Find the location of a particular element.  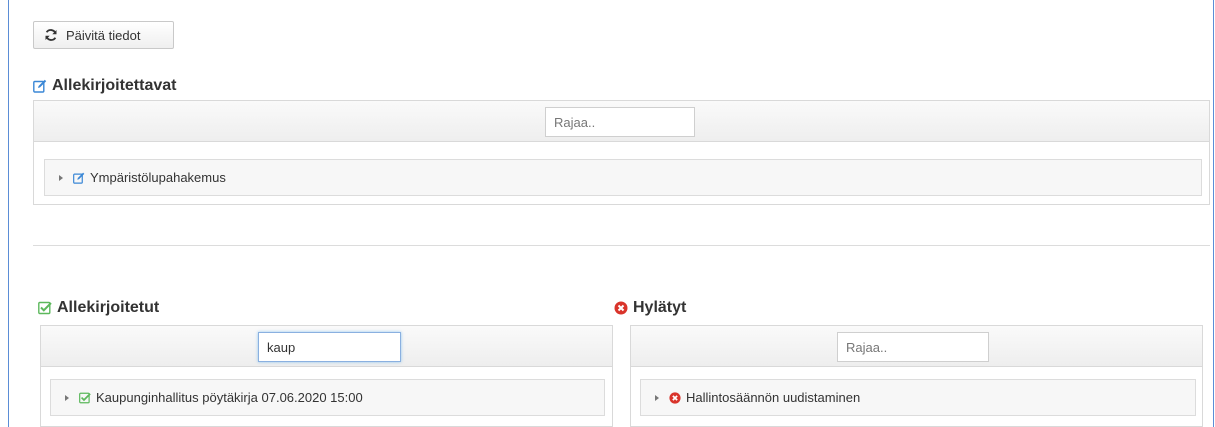

signed-panel-header is located at coordinates (326, 346).